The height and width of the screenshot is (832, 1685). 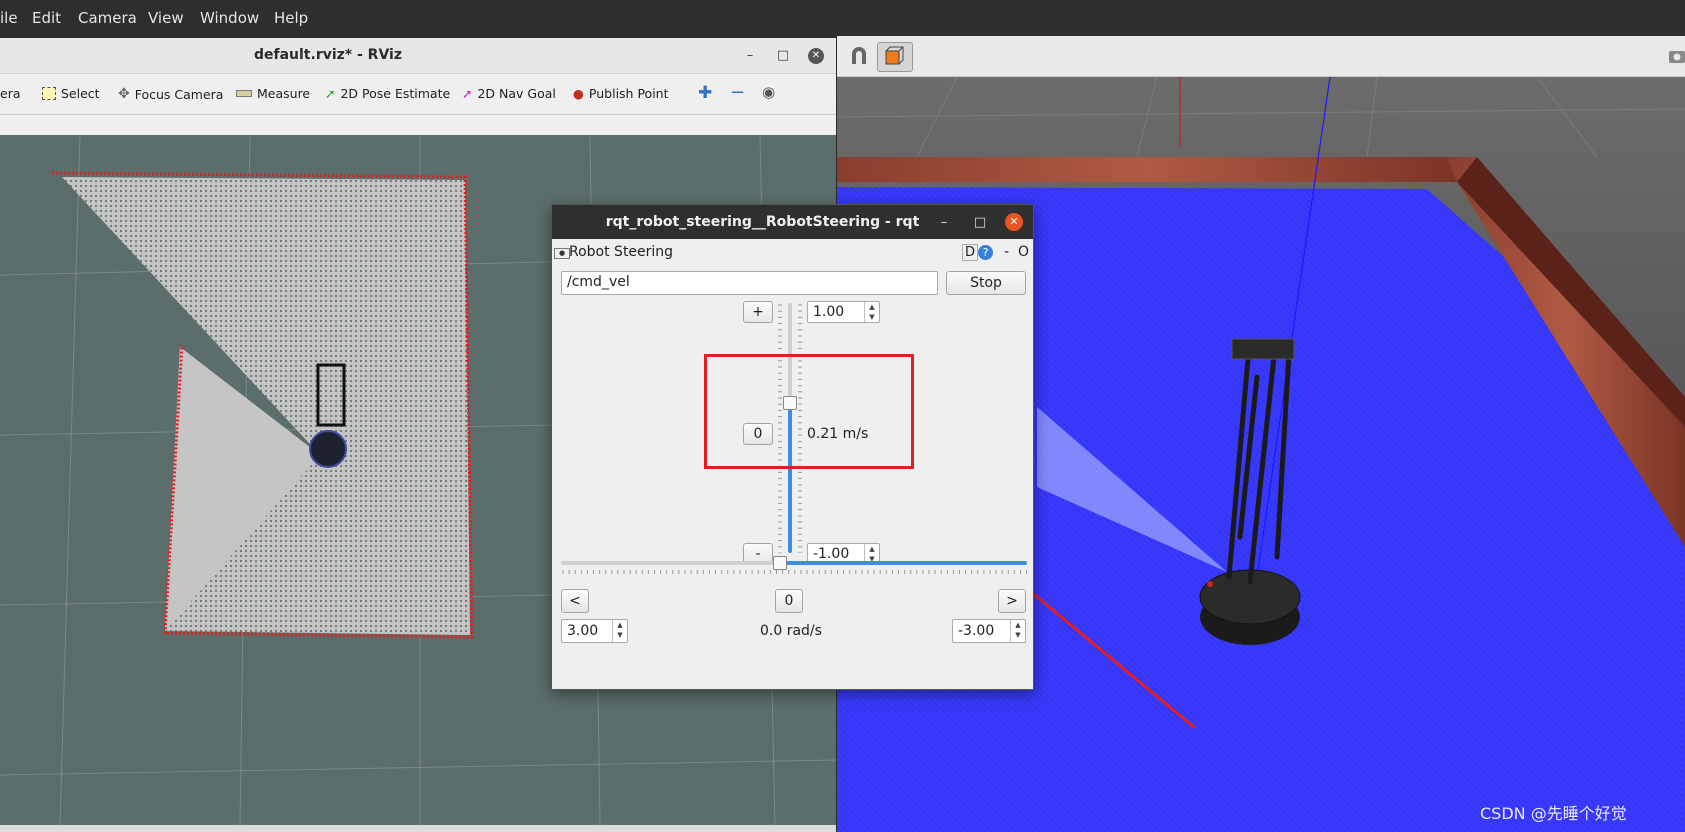 What do you see at coordinates (768, 92) in the screenshot?
I see `eye-icon: ◉` at bounding box center [768, 92].